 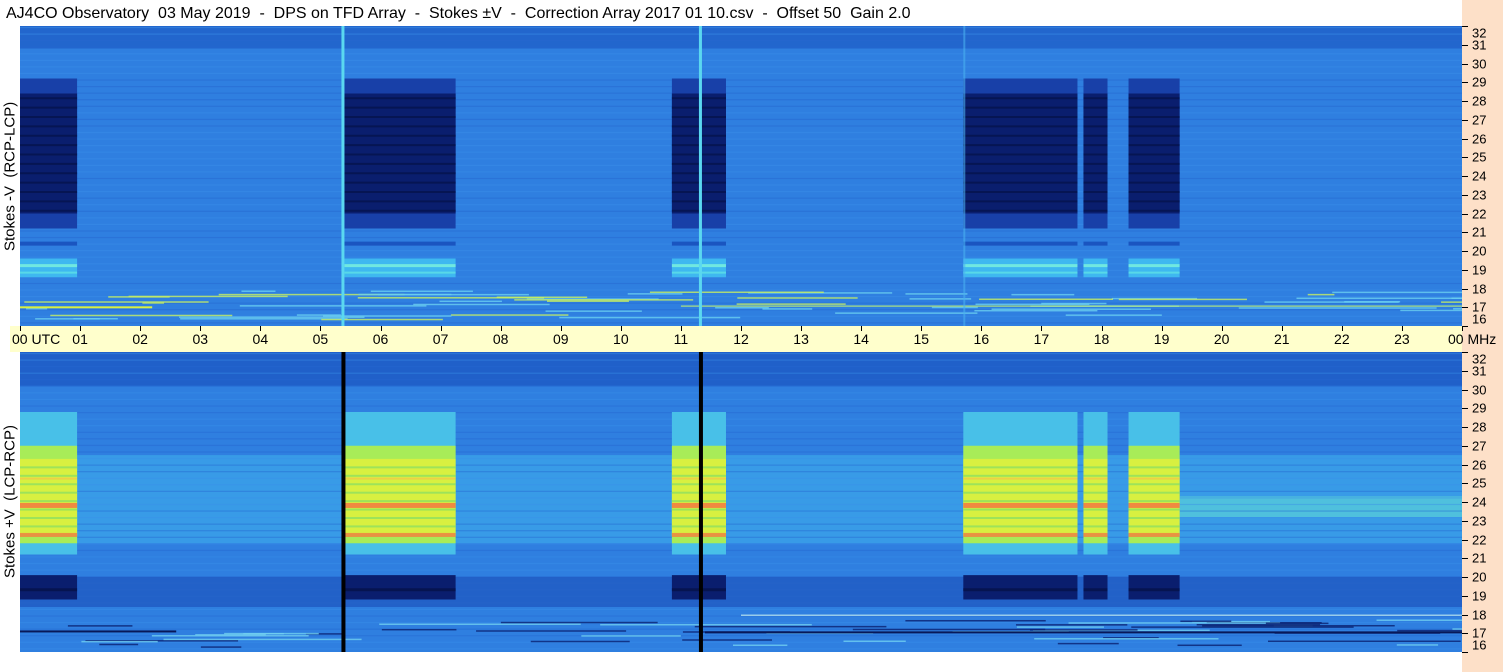 What do you see at coordinates (1342, 339) in the screenshot?
I see `time-tick-label: 22` at bounding box center [1342, 339].